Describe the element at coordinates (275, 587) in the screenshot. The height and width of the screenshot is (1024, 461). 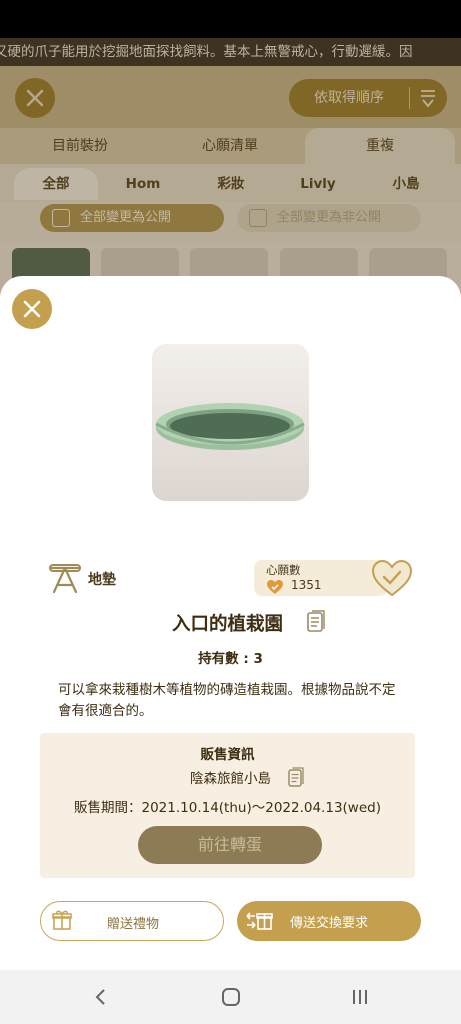
I see `heart-icon` at that location.